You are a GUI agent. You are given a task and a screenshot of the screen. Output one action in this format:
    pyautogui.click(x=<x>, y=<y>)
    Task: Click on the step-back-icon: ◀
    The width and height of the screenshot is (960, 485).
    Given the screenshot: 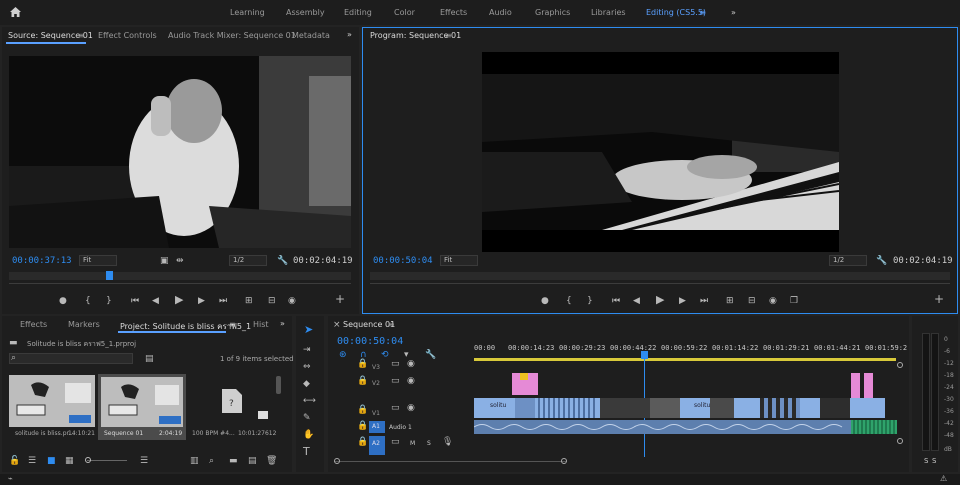 What is the action you would take?
    pyautogui.click(x=155, y=301)
    